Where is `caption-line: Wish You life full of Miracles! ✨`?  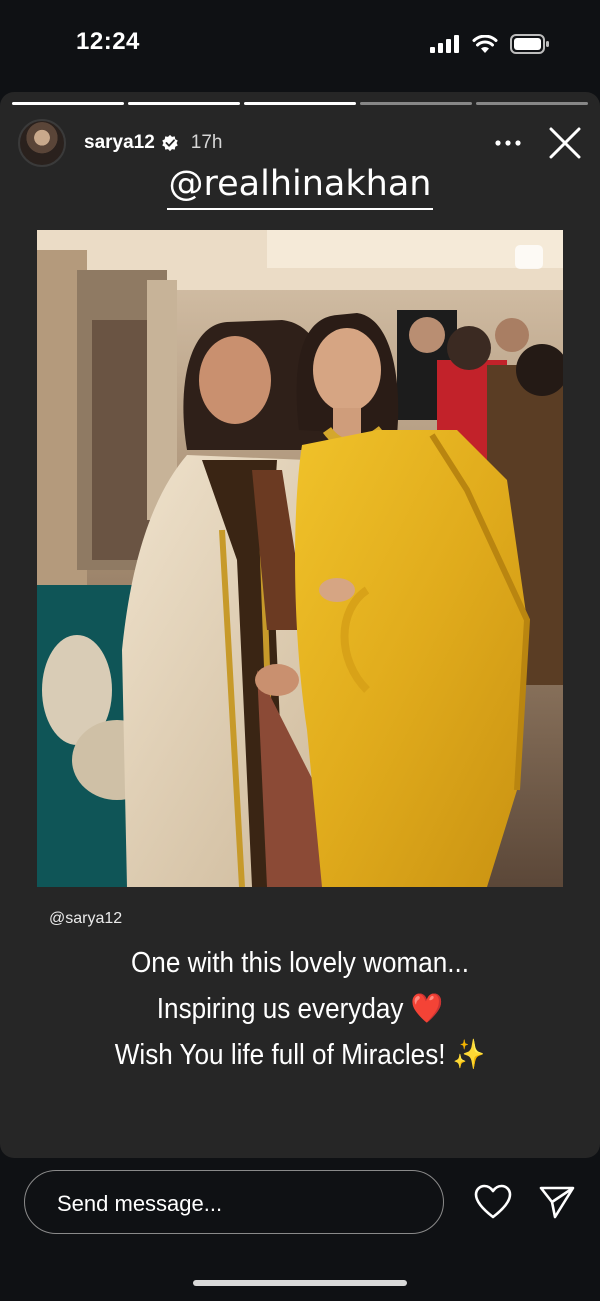 caption-line: Wish You life full of Miracles! ✨ is located at coordinates (300, 1055).